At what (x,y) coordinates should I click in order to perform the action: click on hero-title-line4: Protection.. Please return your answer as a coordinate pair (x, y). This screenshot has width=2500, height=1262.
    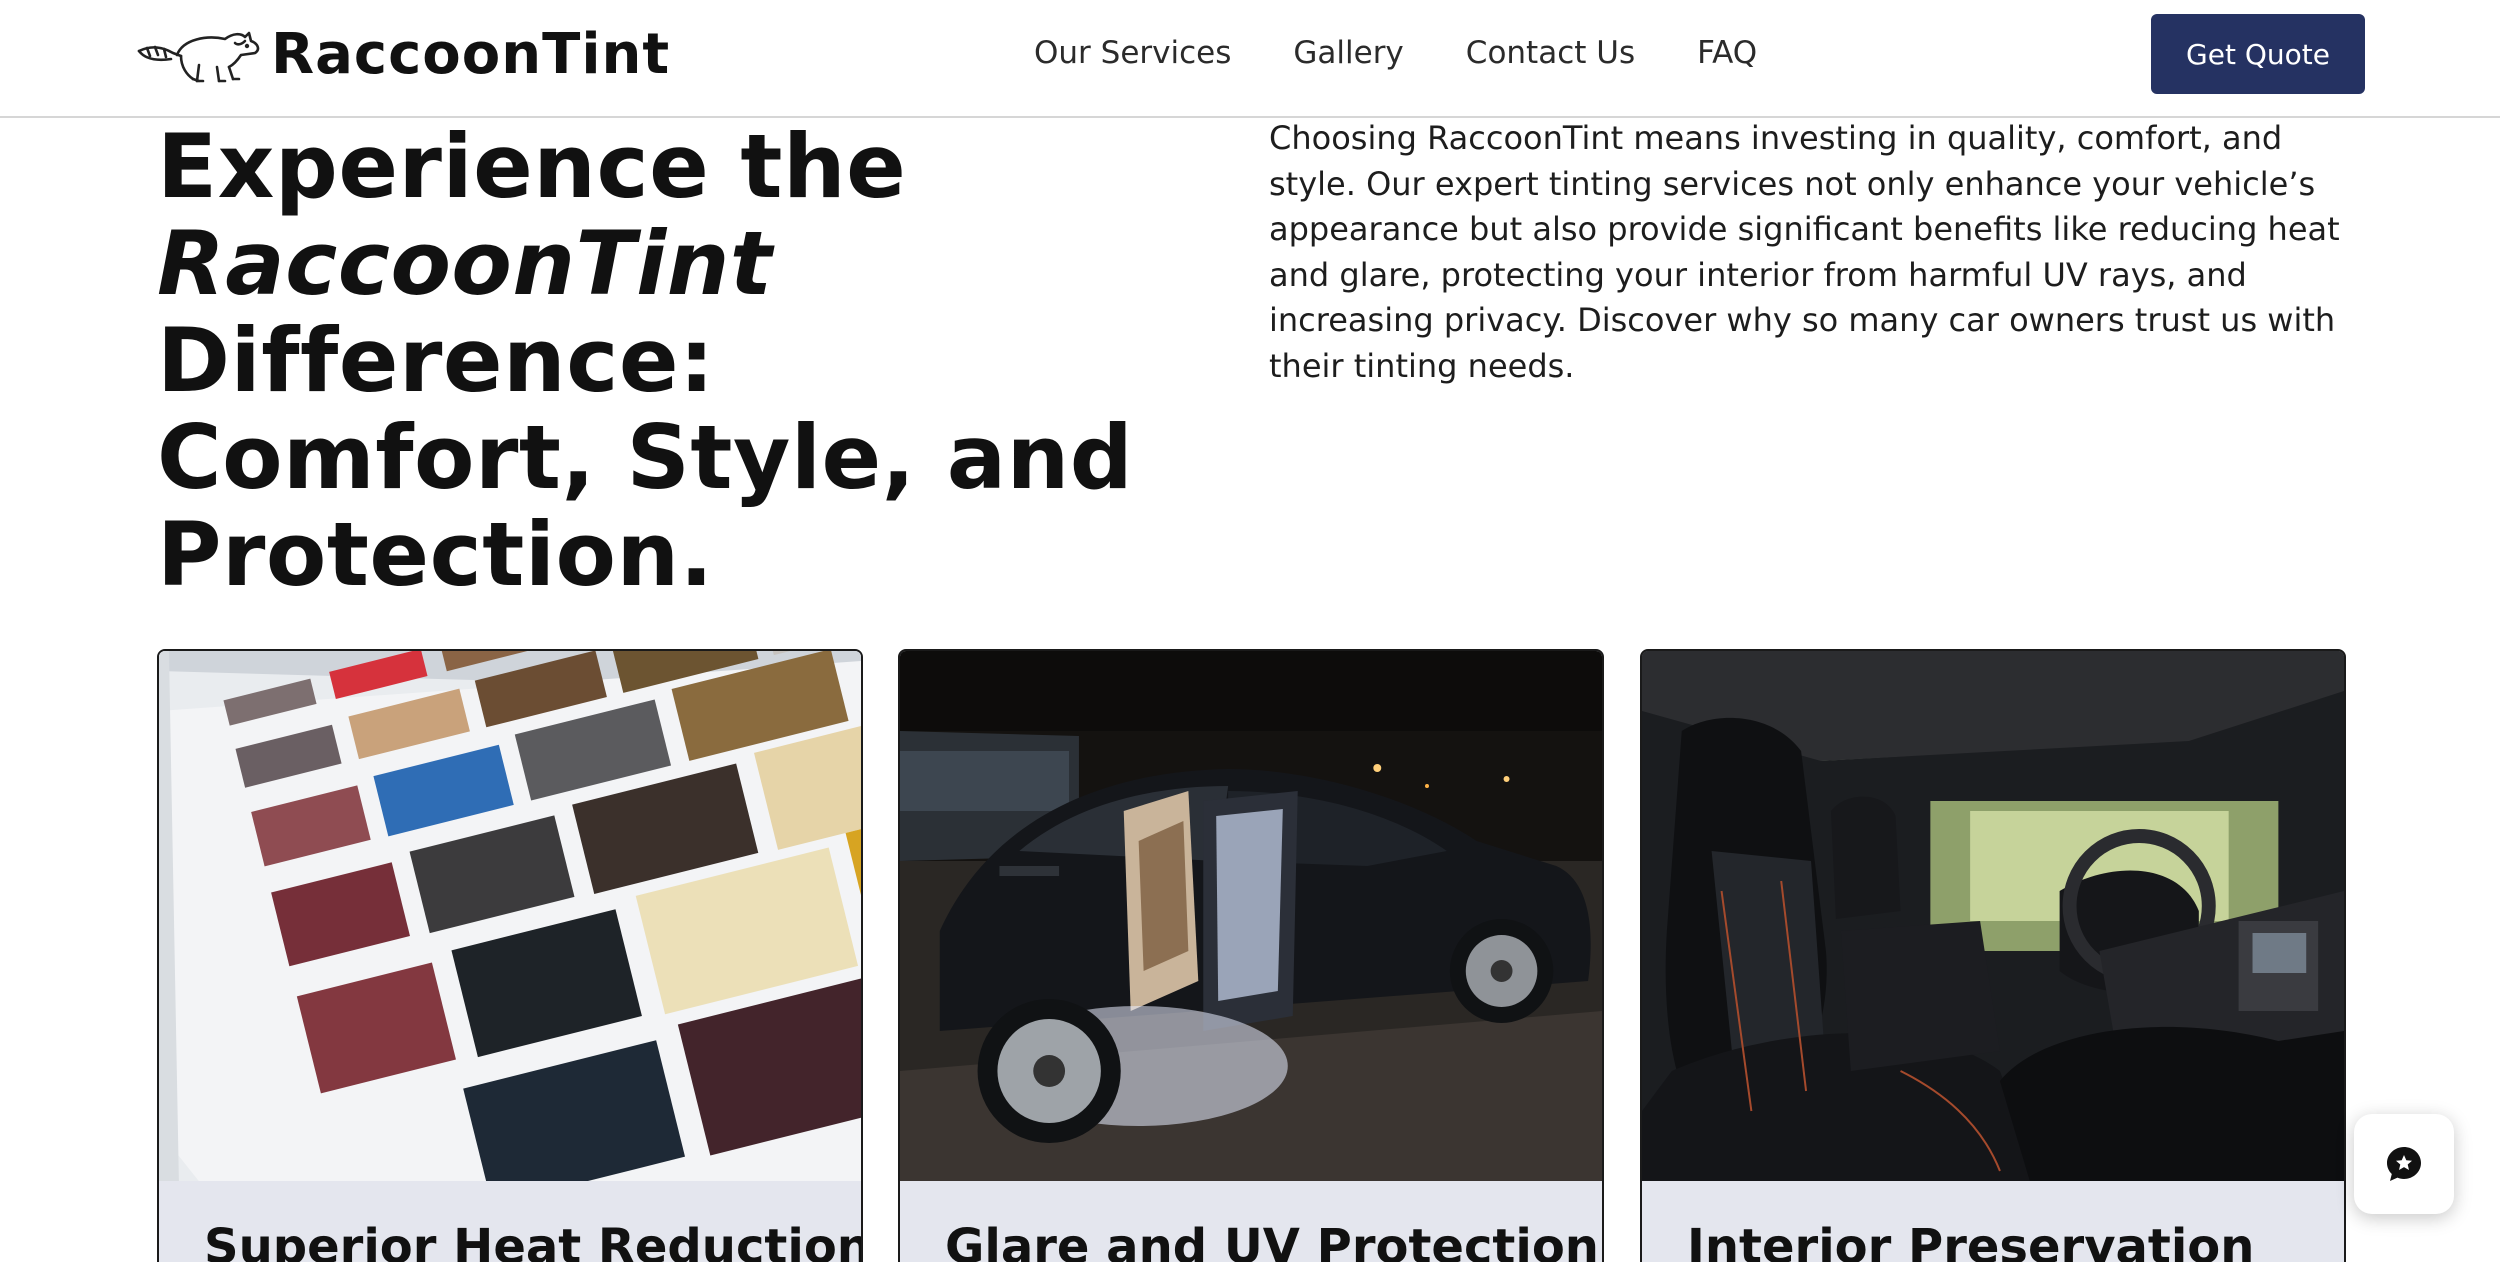
    Looking at the image, I should click on (435, 554).